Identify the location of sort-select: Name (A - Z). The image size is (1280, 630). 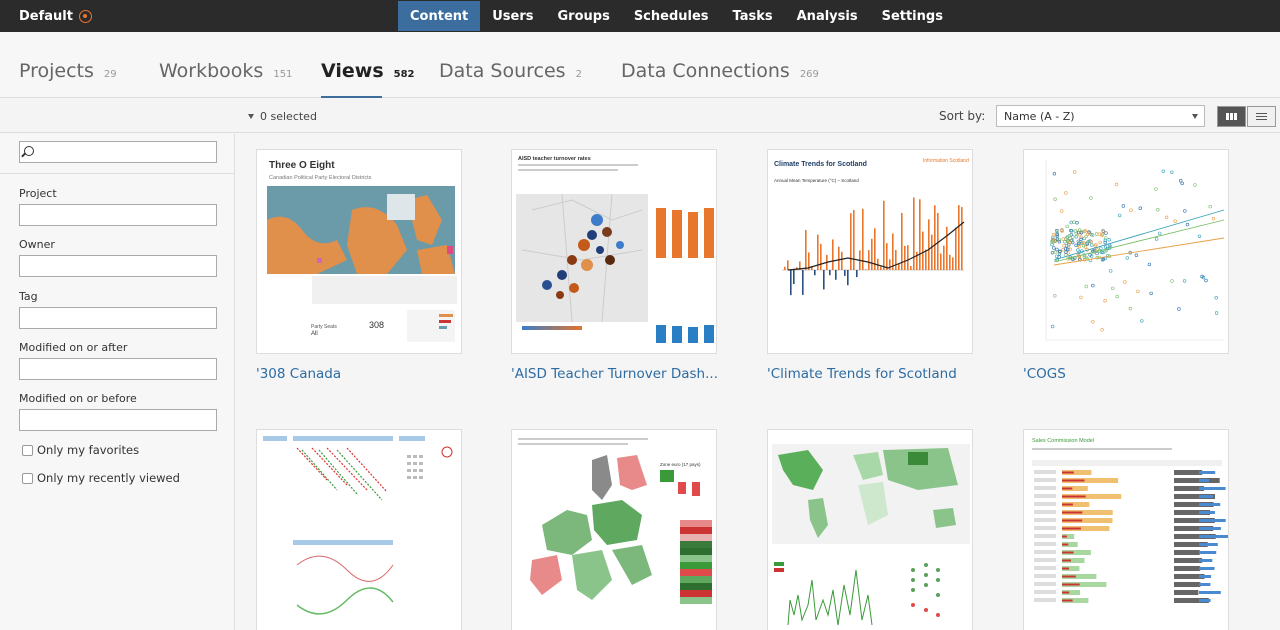
(1100, 116).